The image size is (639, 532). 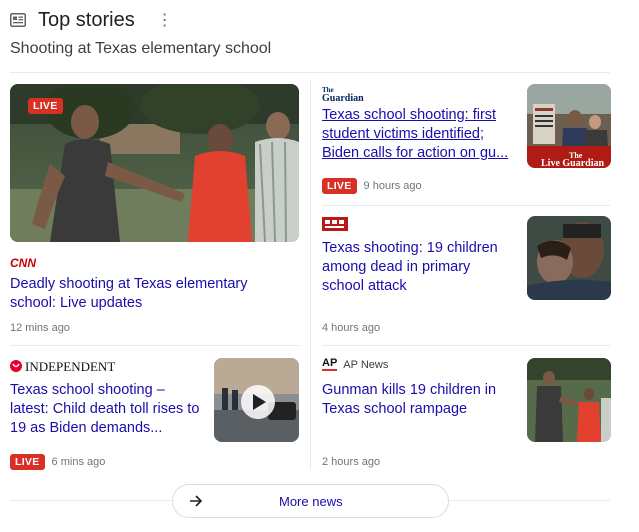 I want to click on timestamp: 2 hours ago, so click(x=351, y=462).